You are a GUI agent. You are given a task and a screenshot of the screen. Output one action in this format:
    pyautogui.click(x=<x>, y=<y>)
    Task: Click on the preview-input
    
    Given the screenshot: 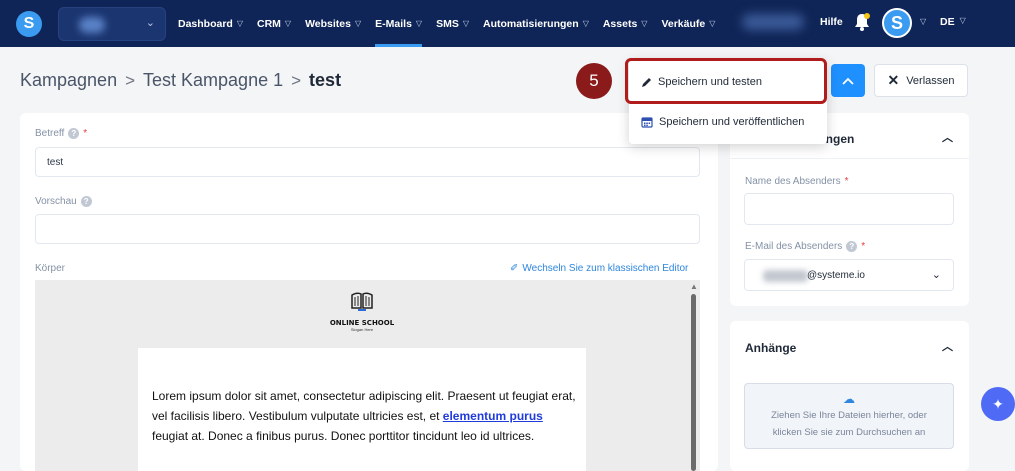 What is the action you would take?
    pyautogui.click(x=367, y=229)
    